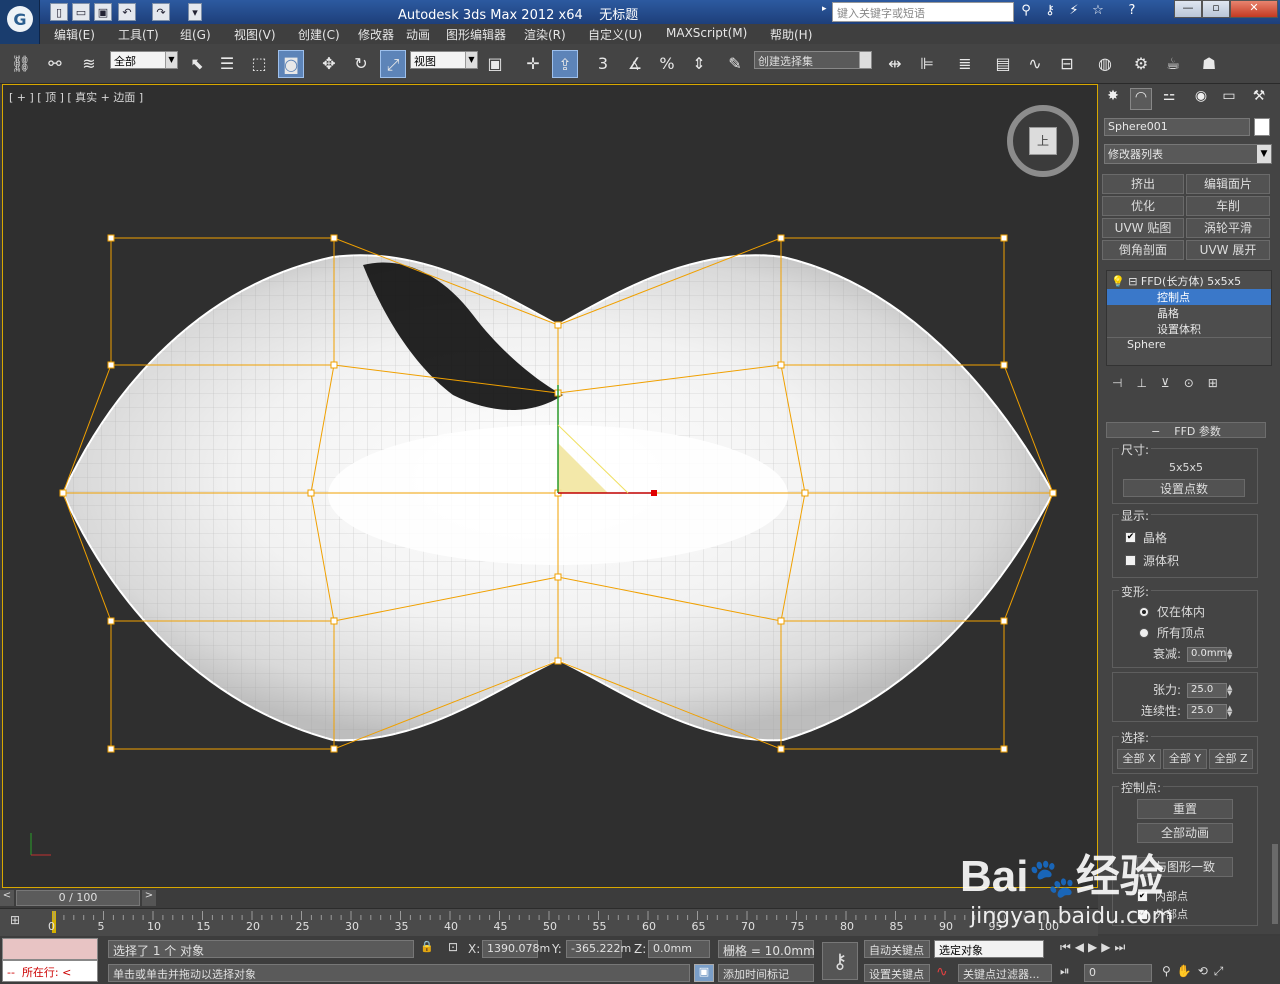  What do you see at coordinates (699, 64) in the screenshot?
I see `spinner-snap-icon: ⇕` at bounding box center [699, 64].